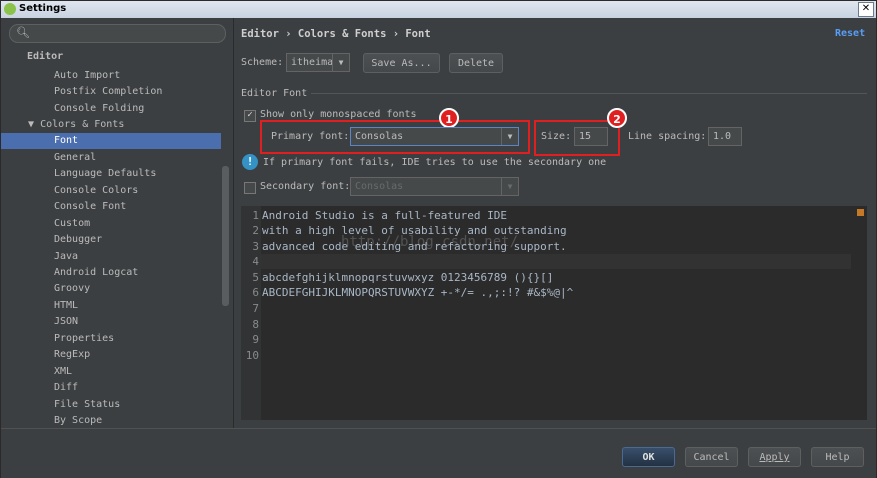  Describe the element at coordinates (78, 240) in the screenshot. I see `sidebar-item-debugger: Debugger` at that location.